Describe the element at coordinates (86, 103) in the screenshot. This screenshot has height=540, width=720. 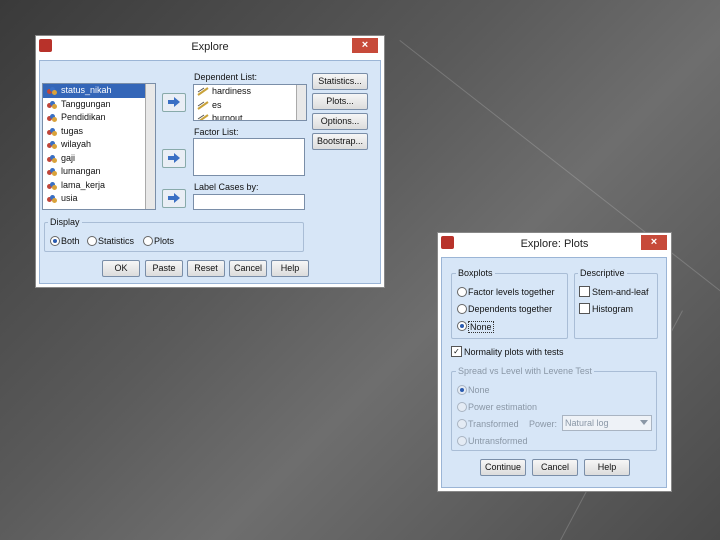
I see `variable-name: Tanggungan` at that location.